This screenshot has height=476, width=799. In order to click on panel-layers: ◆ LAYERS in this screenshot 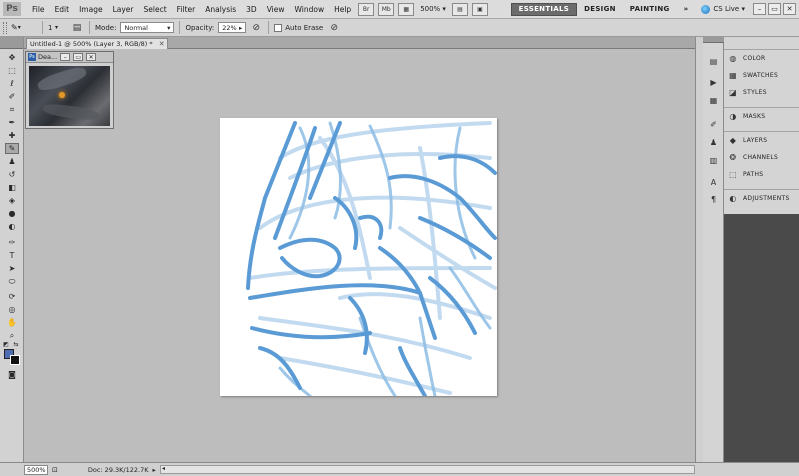, I will do `click(761, 140)`.